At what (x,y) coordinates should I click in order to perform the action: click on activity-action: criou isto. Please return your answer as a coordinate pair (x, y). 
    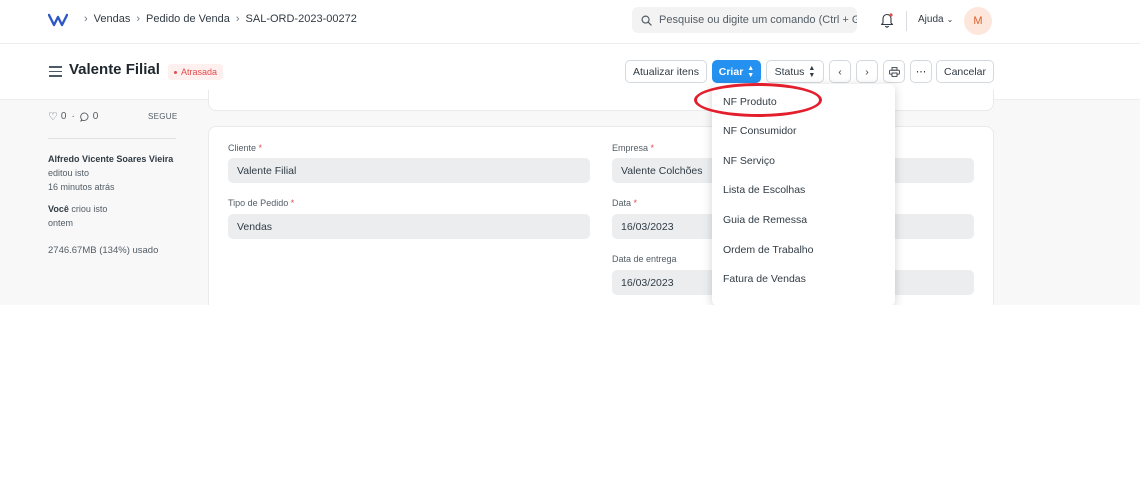
    Looking at the image, I should click on (89, 209).